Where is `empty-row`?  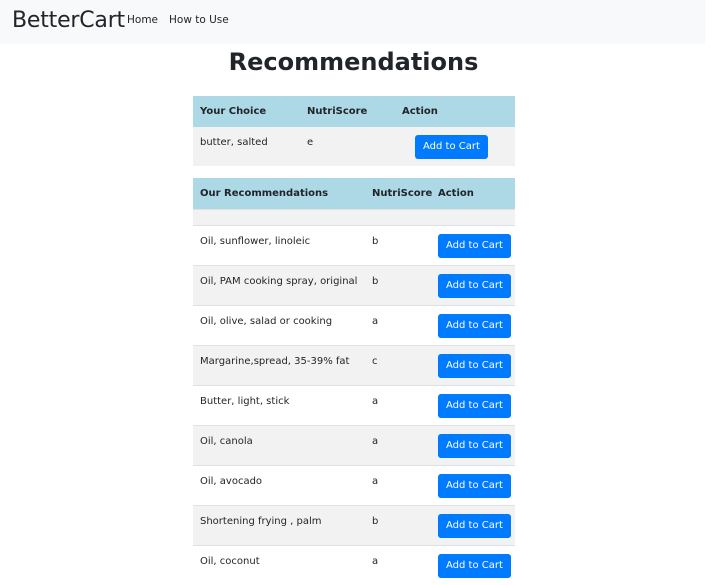
empty-row is located at coordinates (354, 218).